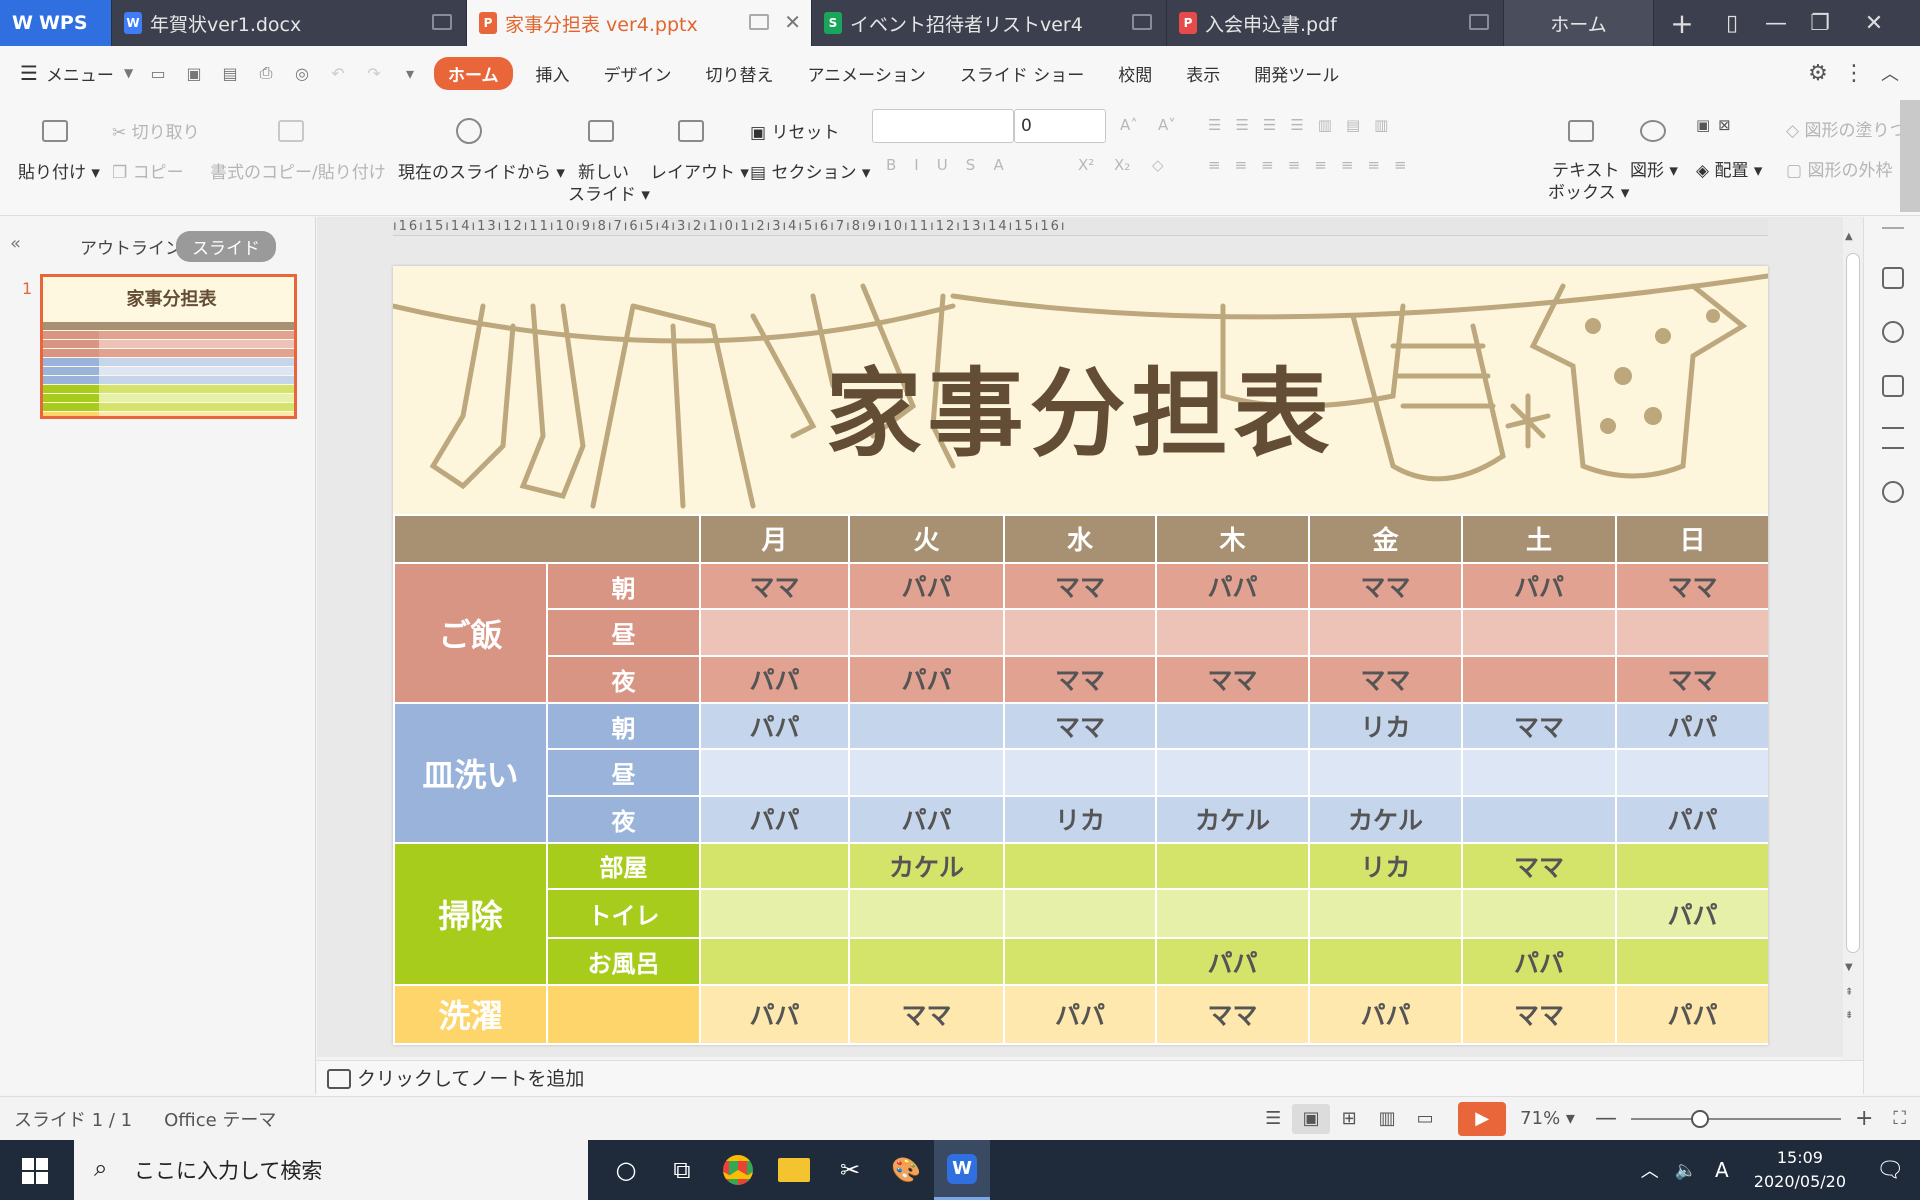 Image resolution: width=1920 pixels, height=1200 pixels. I want to click on slide-thumbnail: 家事分担表, so click(168, 346).